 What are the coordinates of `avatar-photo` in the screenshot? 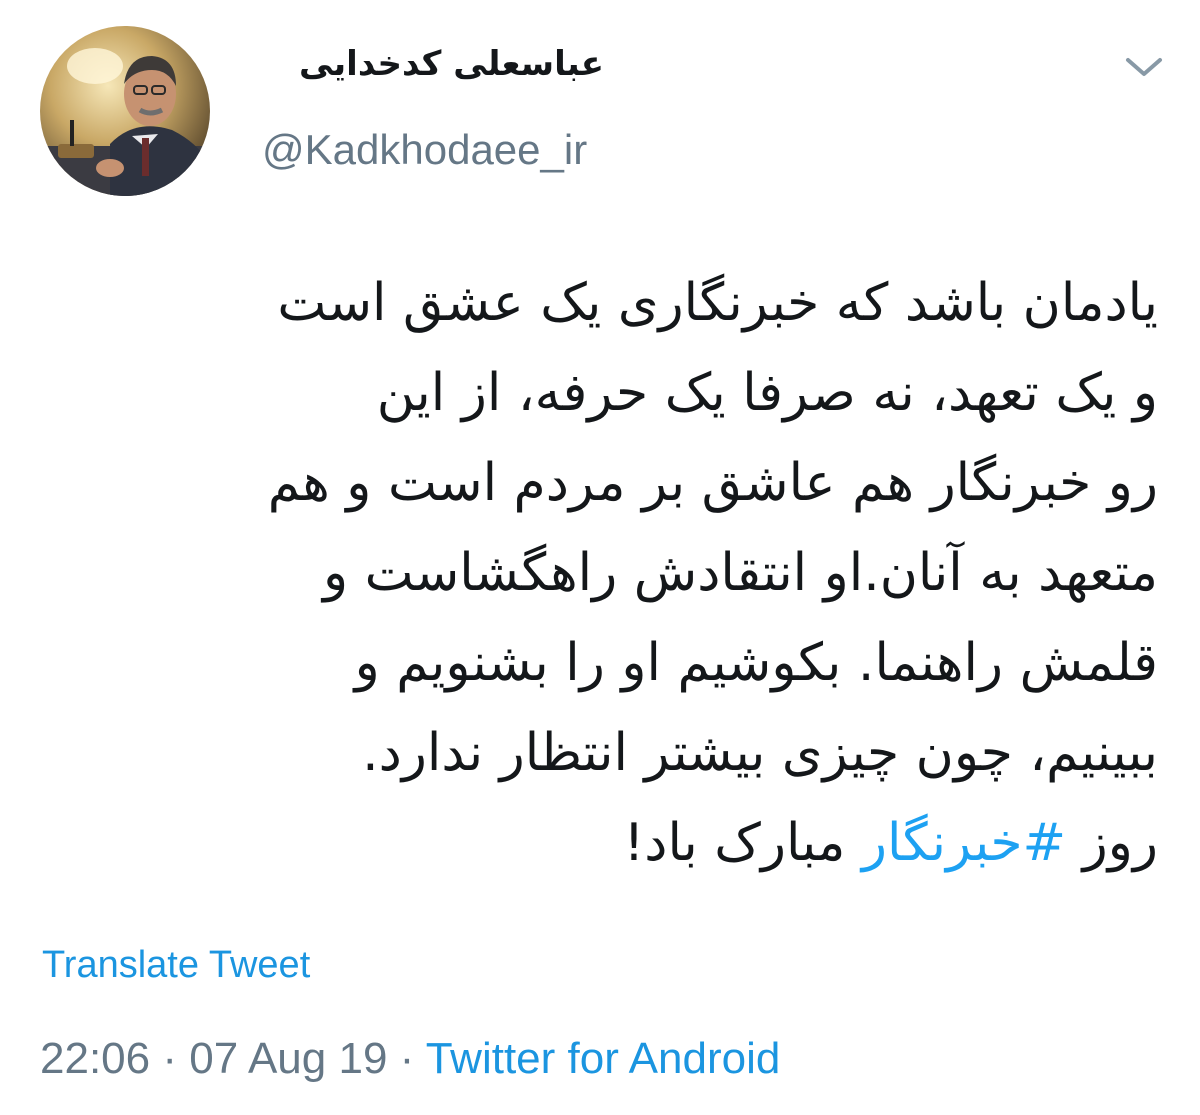 It's located at (125, 111).